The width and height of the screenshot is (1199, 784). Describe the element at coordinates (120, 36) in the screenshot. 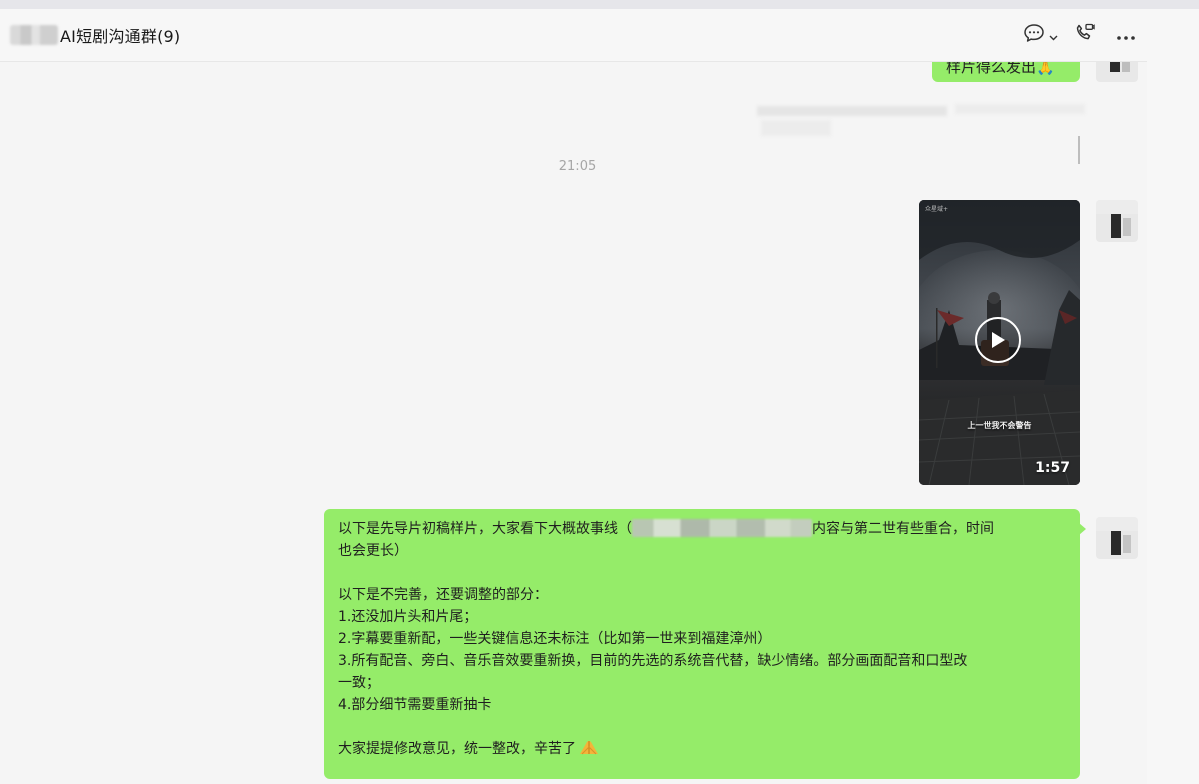

I see `chat-title: AI短剧沟通群(9)` at that location.